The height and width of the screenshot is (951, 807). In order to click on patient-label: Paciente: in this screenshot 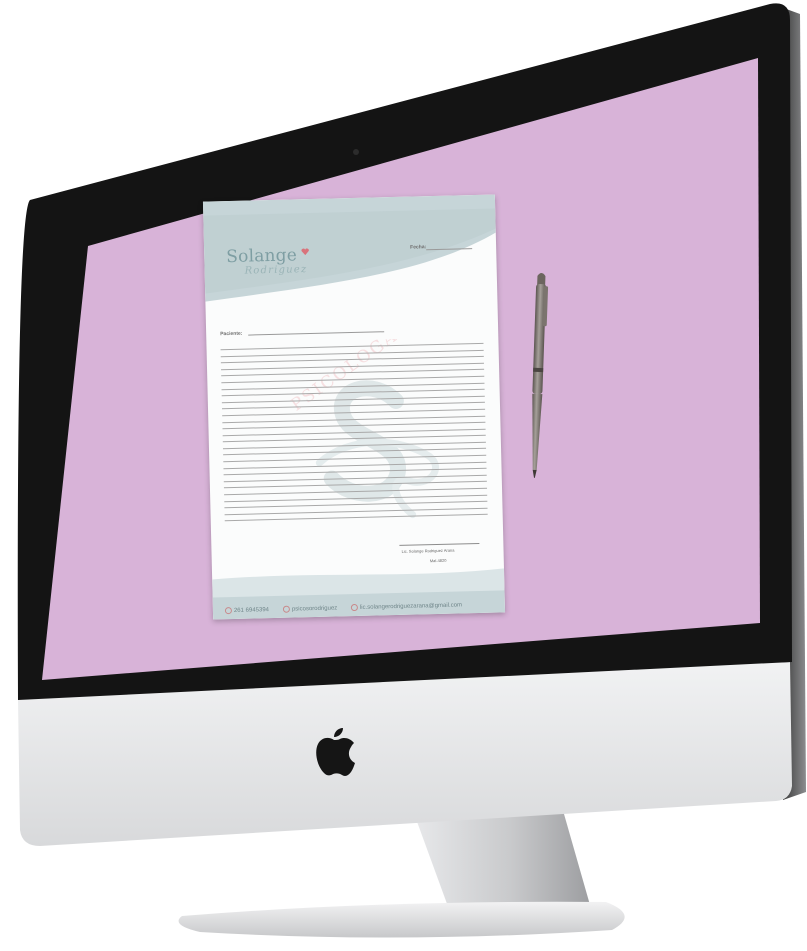, I will do `click(231, 334)`.